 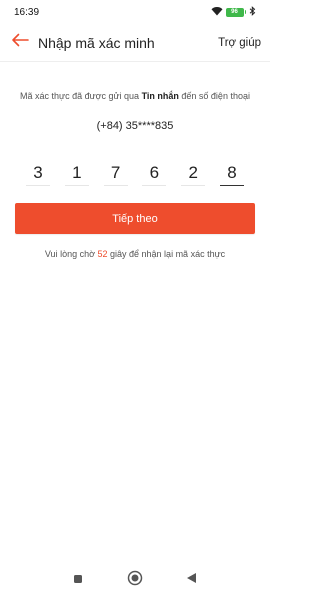 What do you see at coordinates (102, 254) in the screenshot?
I see `countdown-seconds: 52` at bounding box center [102, 254].